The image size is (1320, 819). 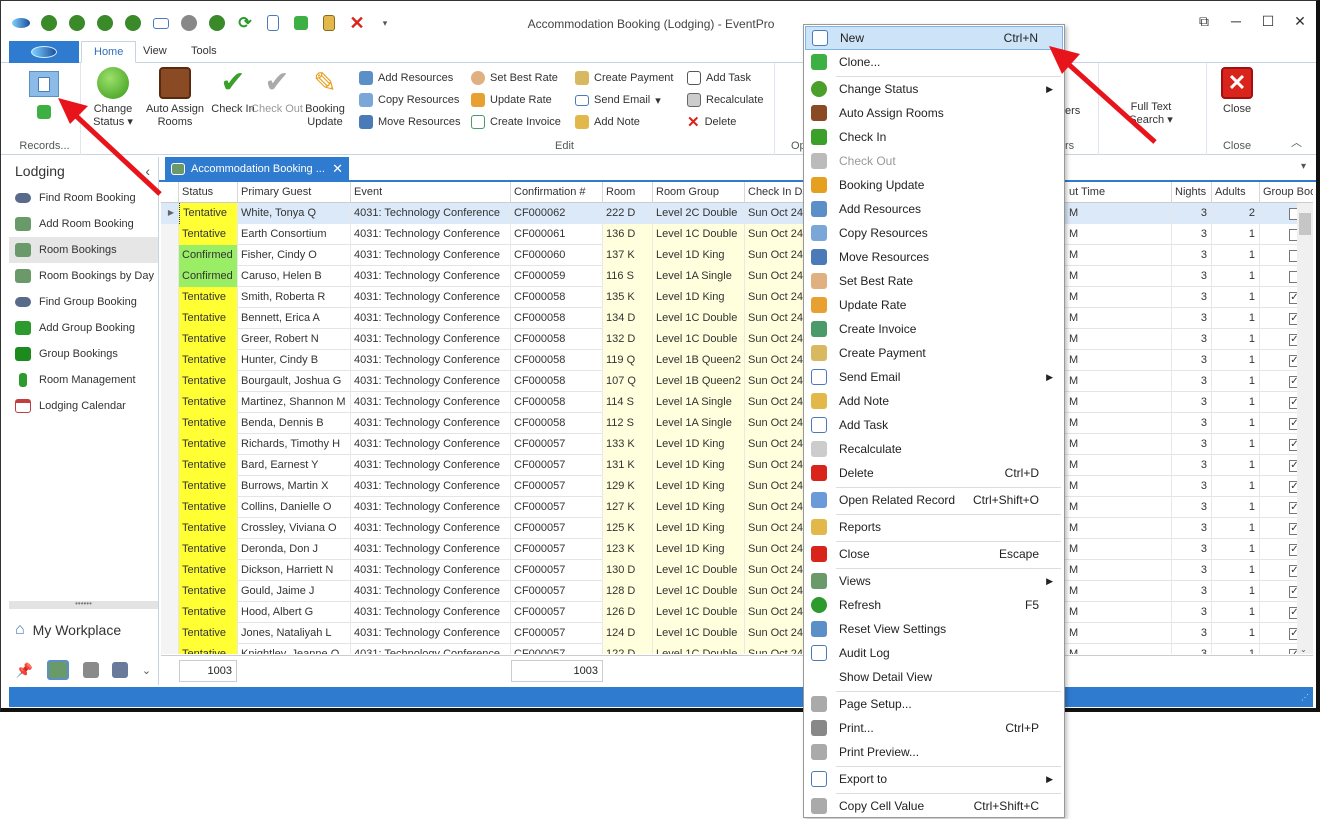 I want to click on sidebar-item-add-room-booking: Add Room Booking, so click(x=83, y=224).